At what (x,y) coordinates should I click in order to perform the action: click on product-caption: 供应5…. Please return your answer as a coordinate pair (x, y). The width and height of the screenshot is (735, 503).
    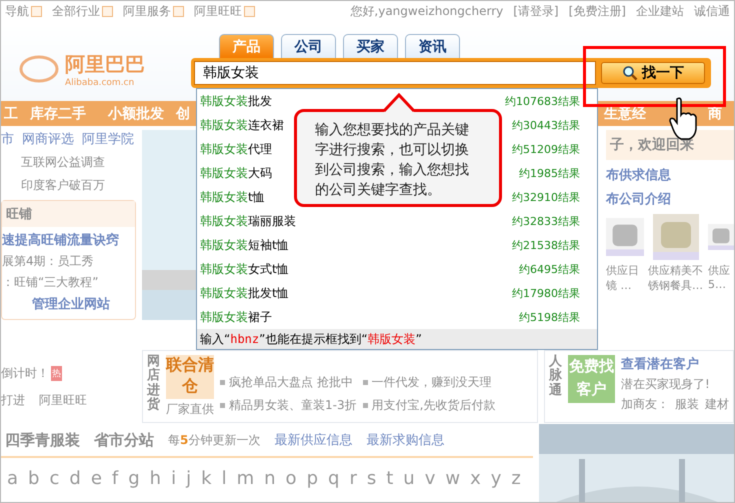
    Looking at the image, I should click on (721, 277).